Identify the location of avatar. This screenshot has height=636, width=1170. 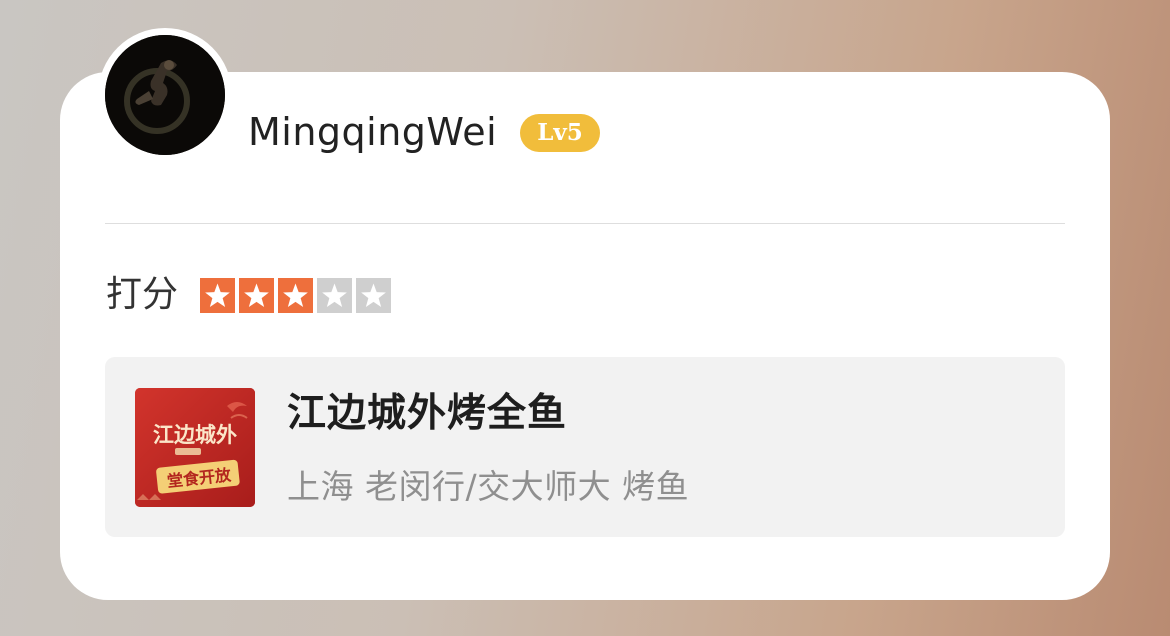
(165, 95).